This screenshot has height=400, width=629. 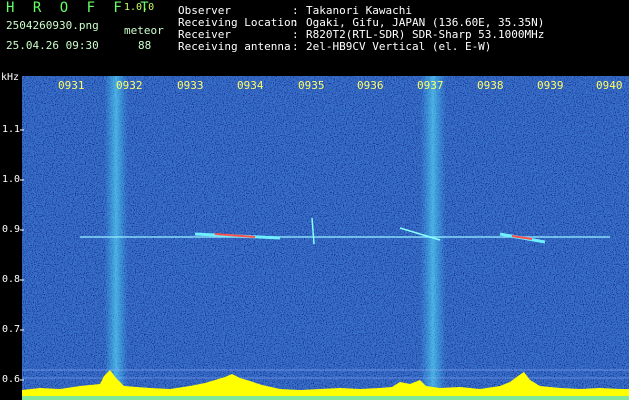 I want to click on y-axis-unit: kHz, so click(x=10, y=77).